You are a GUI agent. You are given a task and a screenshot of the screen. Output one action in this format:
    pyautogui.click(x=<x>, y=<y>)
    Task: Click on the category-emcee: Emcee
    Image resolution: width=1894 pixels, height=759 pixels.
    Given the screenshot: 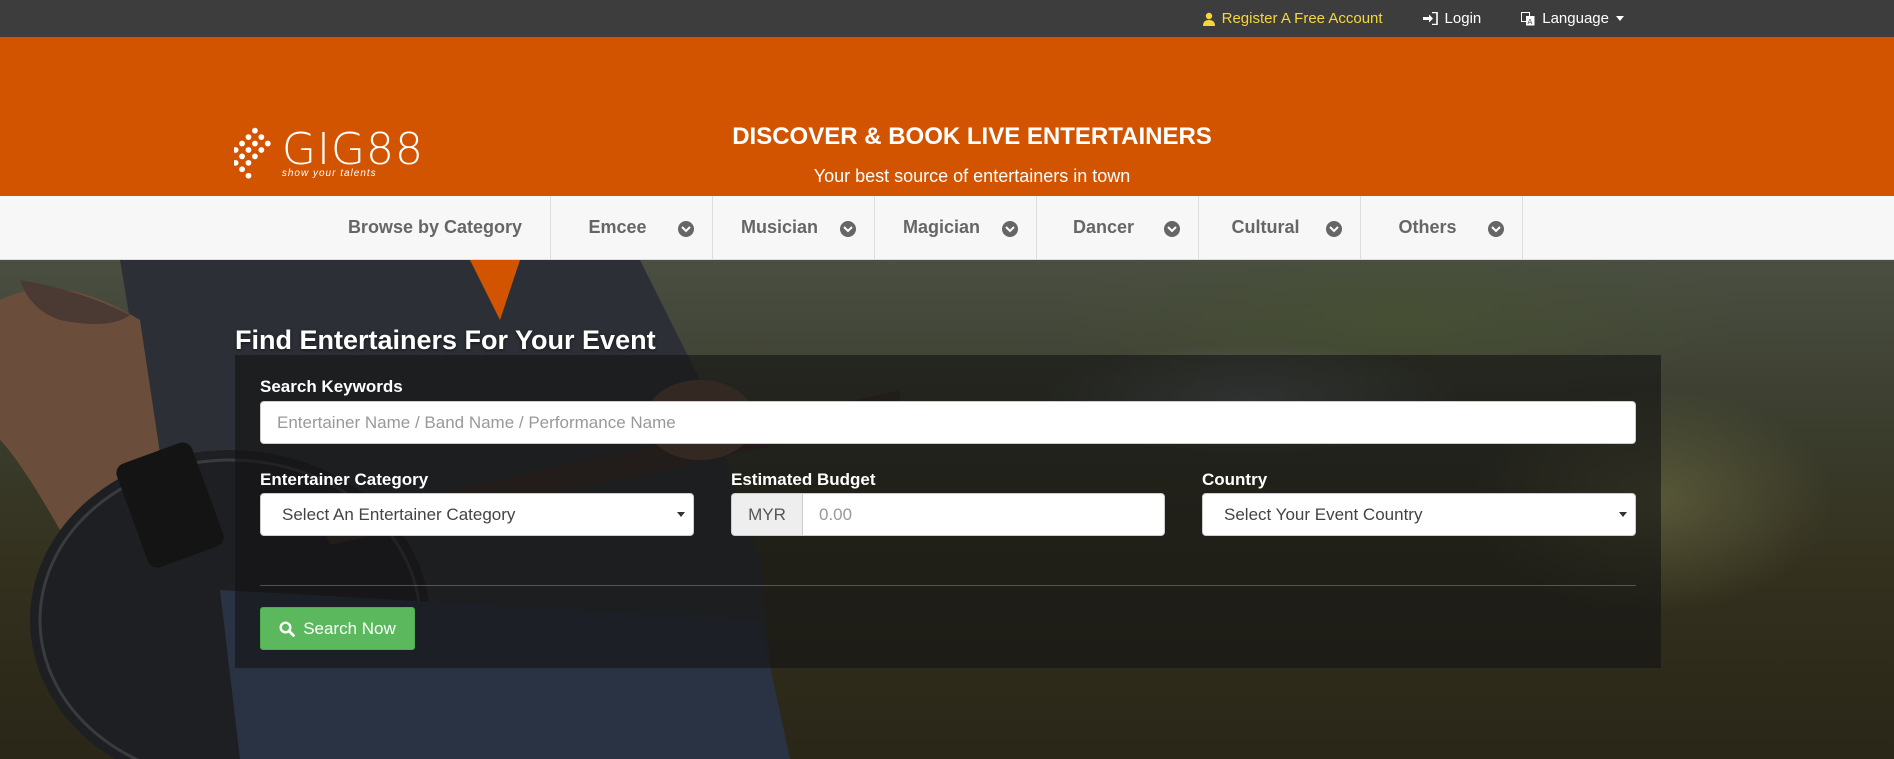 What is the action you would take?
    pyautogui.click(x=632, y=227)
    